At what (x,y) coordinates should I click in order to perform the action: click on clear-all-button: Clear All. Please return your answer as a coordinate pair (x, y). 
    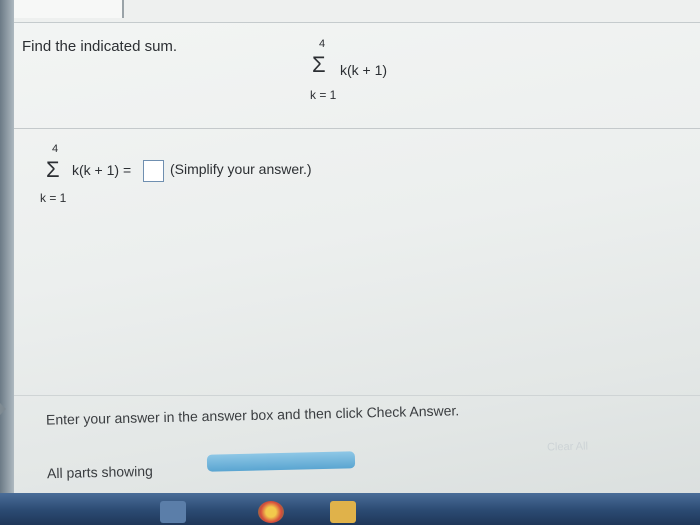
    Looking at the image, I should click on (567, 447).